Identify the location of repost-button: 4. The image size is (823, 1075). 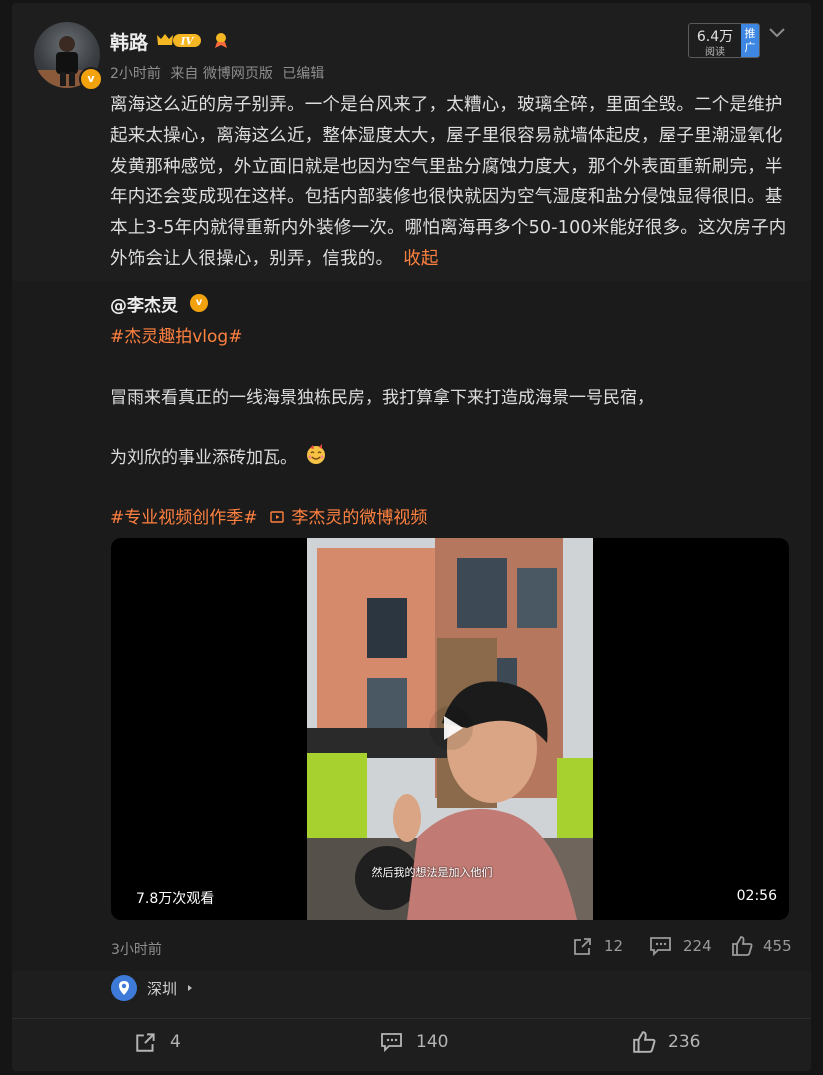
(157, 1042).